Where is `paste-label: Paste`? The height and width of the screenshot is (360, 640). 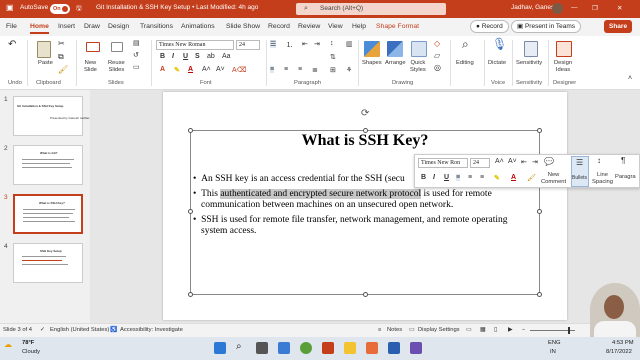 paste-label: Paste is located at coordinates (45, 63).